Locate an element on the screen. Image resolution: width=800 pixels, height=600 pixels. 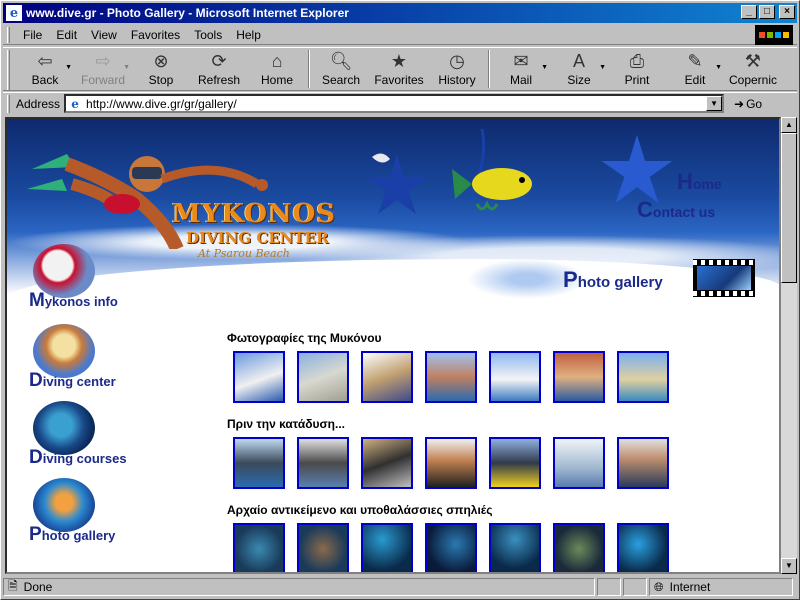
gallery-header: Photo gallery is located at coordinates (623, 281).